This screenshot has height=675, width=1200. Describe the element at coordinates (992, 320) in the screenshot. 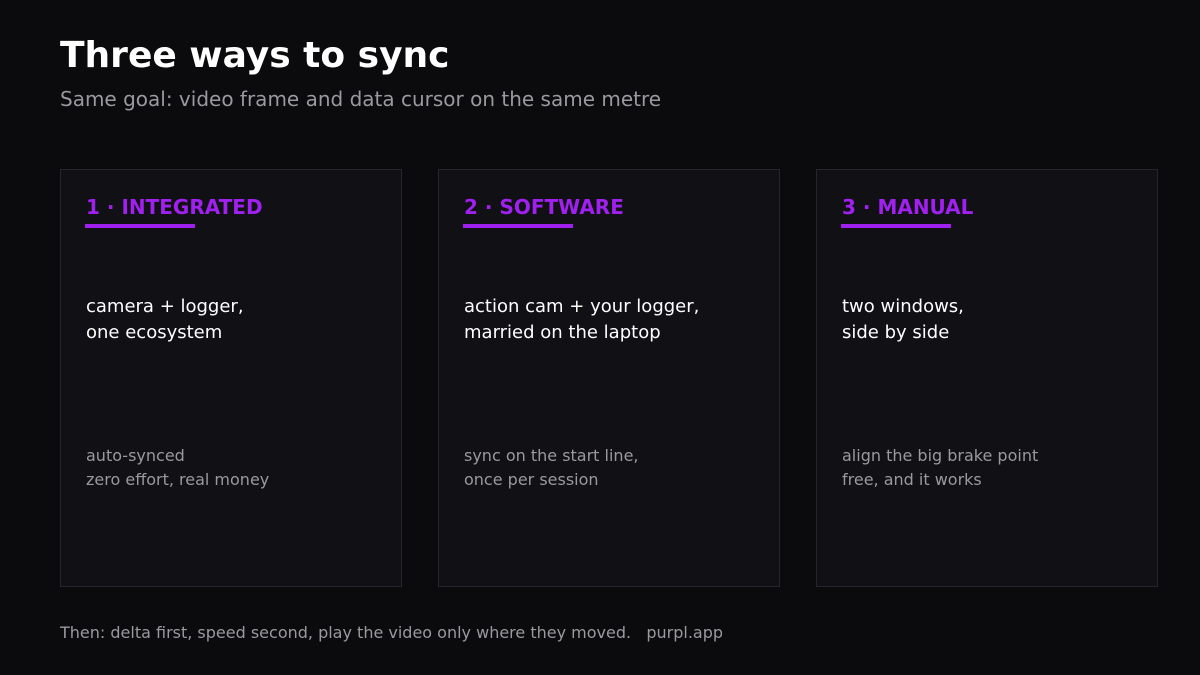

I see `card-heading: two windows, side by side` at that location.